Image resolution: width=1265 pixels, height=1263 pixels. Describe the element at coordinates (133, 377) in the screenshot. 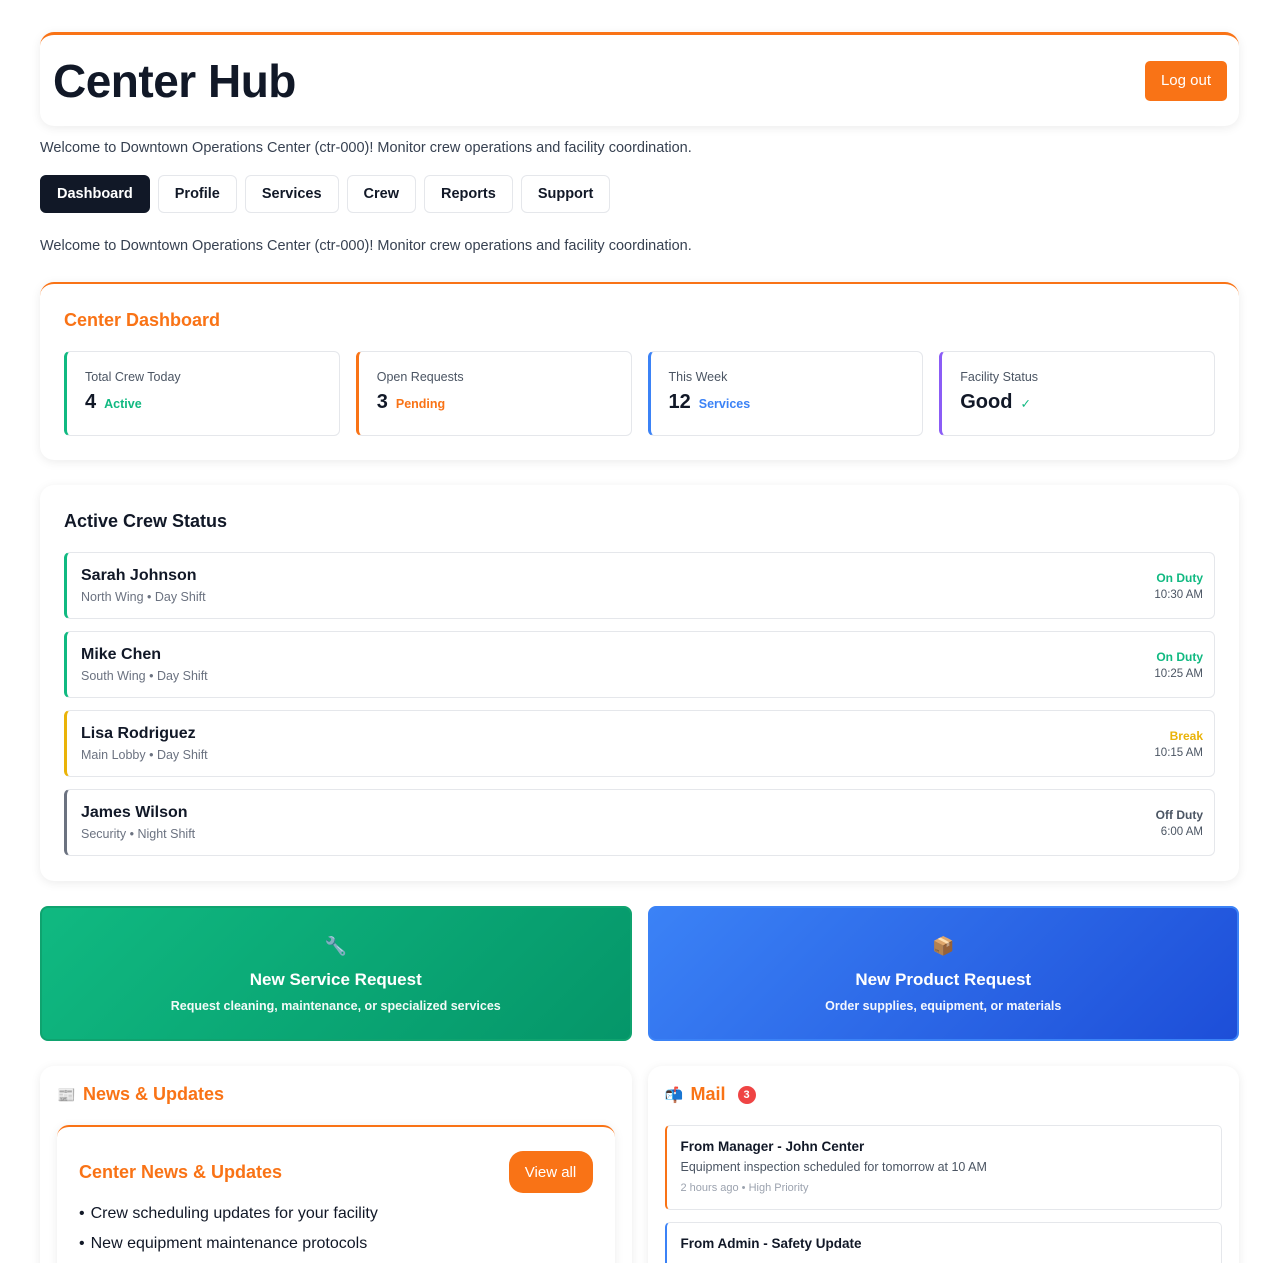

I see `stat-label: Total Crew Today` at that location.